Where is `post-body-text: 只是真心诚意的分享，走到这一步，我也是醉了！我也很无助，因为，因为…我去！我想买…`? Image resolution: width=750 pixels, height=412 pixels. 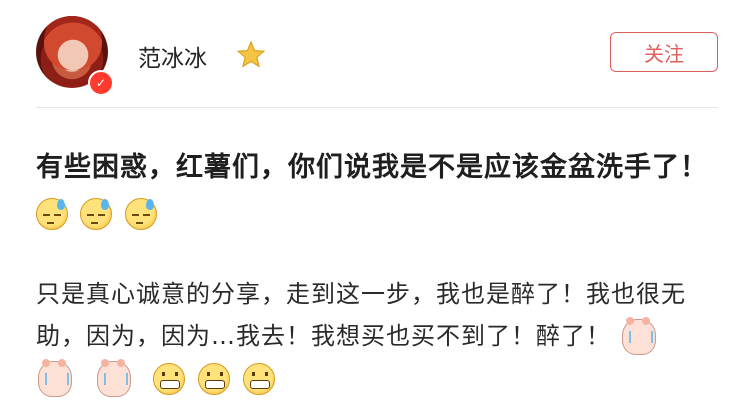 post-body-text: 只是真心诚意的分享，走到这一步，我也是醉了！我也很无助，因为，因为…我去！我想买… is located at coordinates (361, 315).